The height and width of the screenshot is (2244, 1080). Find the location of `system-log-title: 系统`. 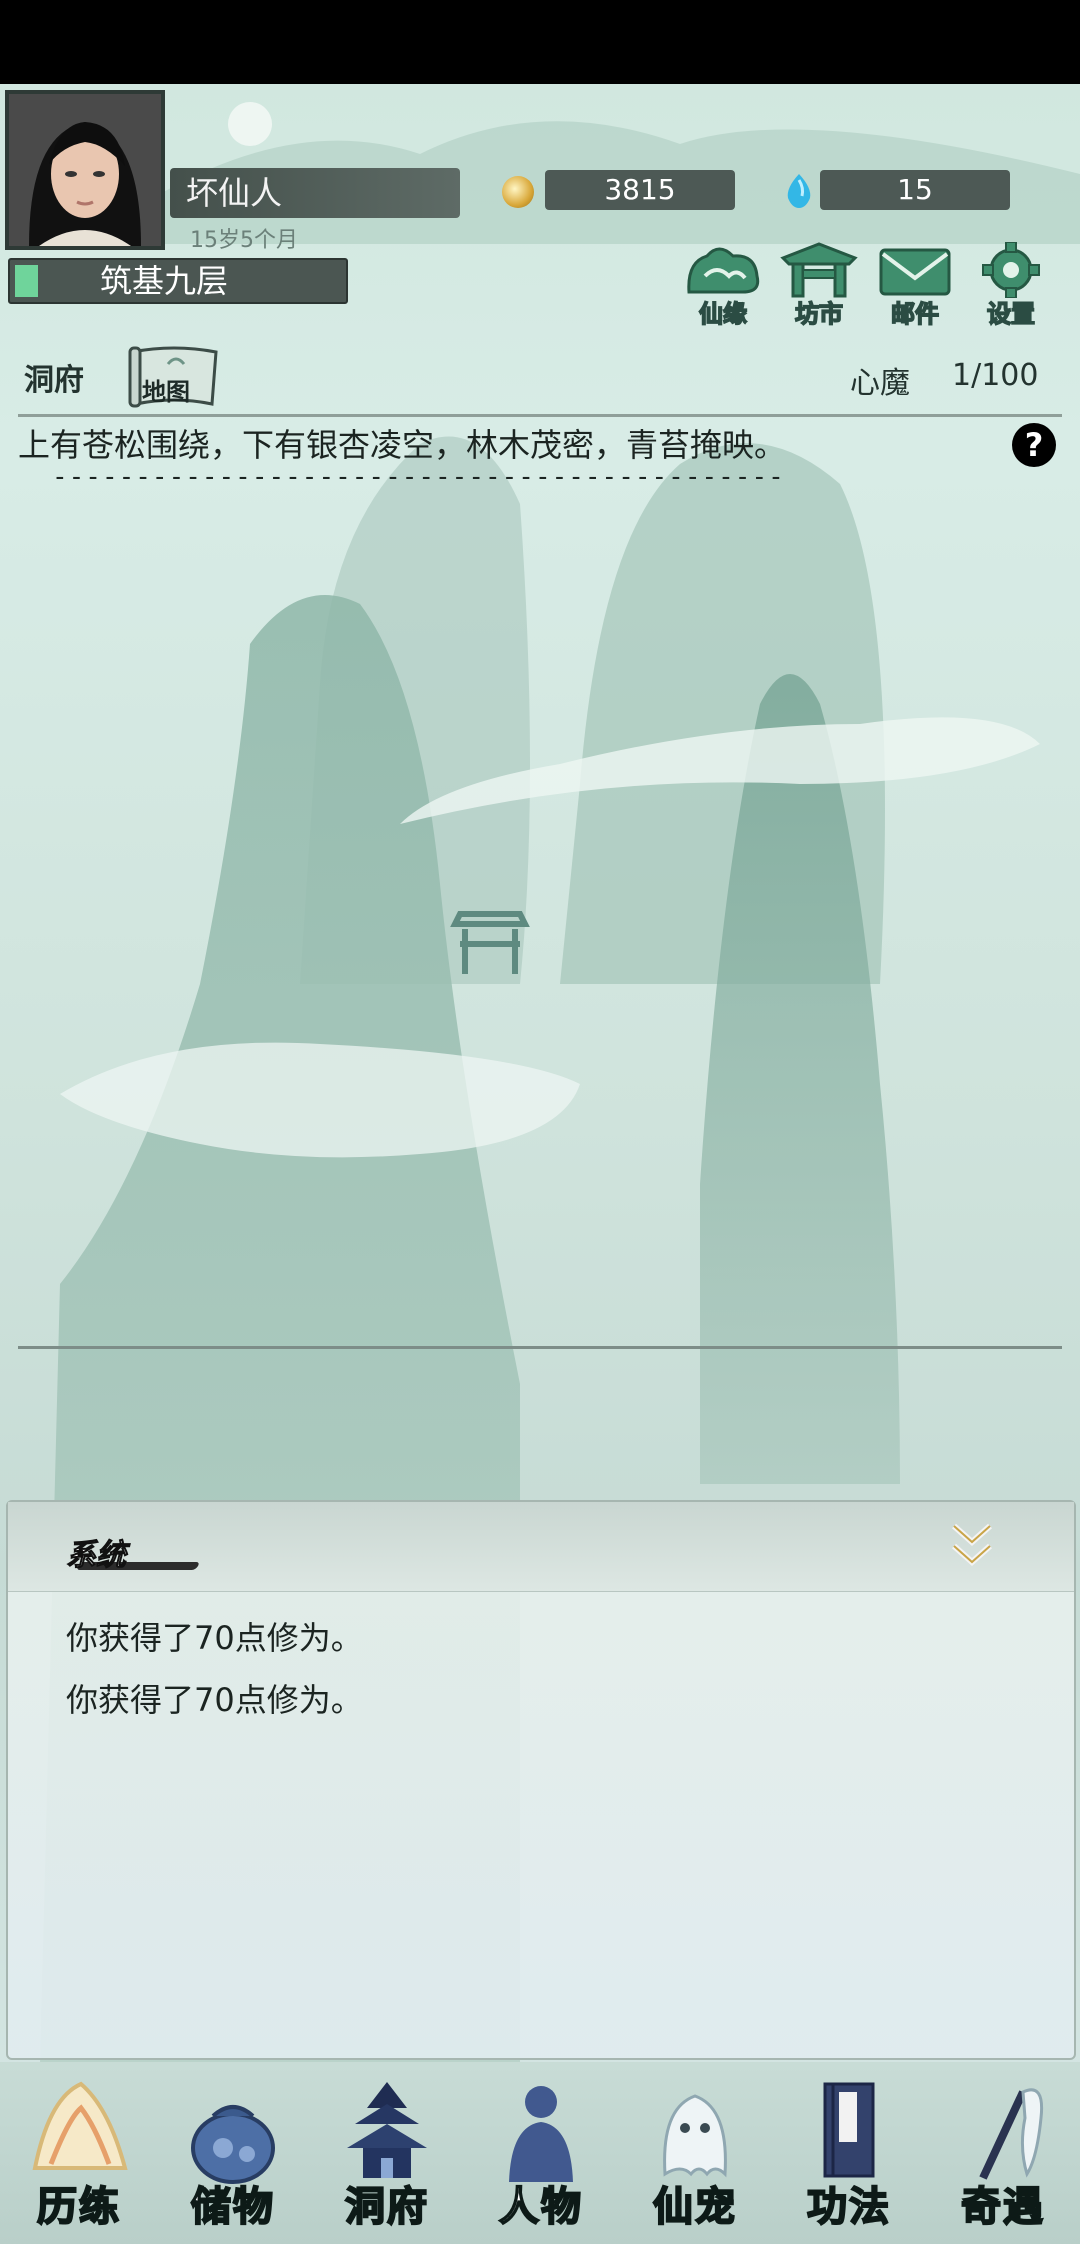

system-log-title: 系统 is located at coordinates (96, 1556).